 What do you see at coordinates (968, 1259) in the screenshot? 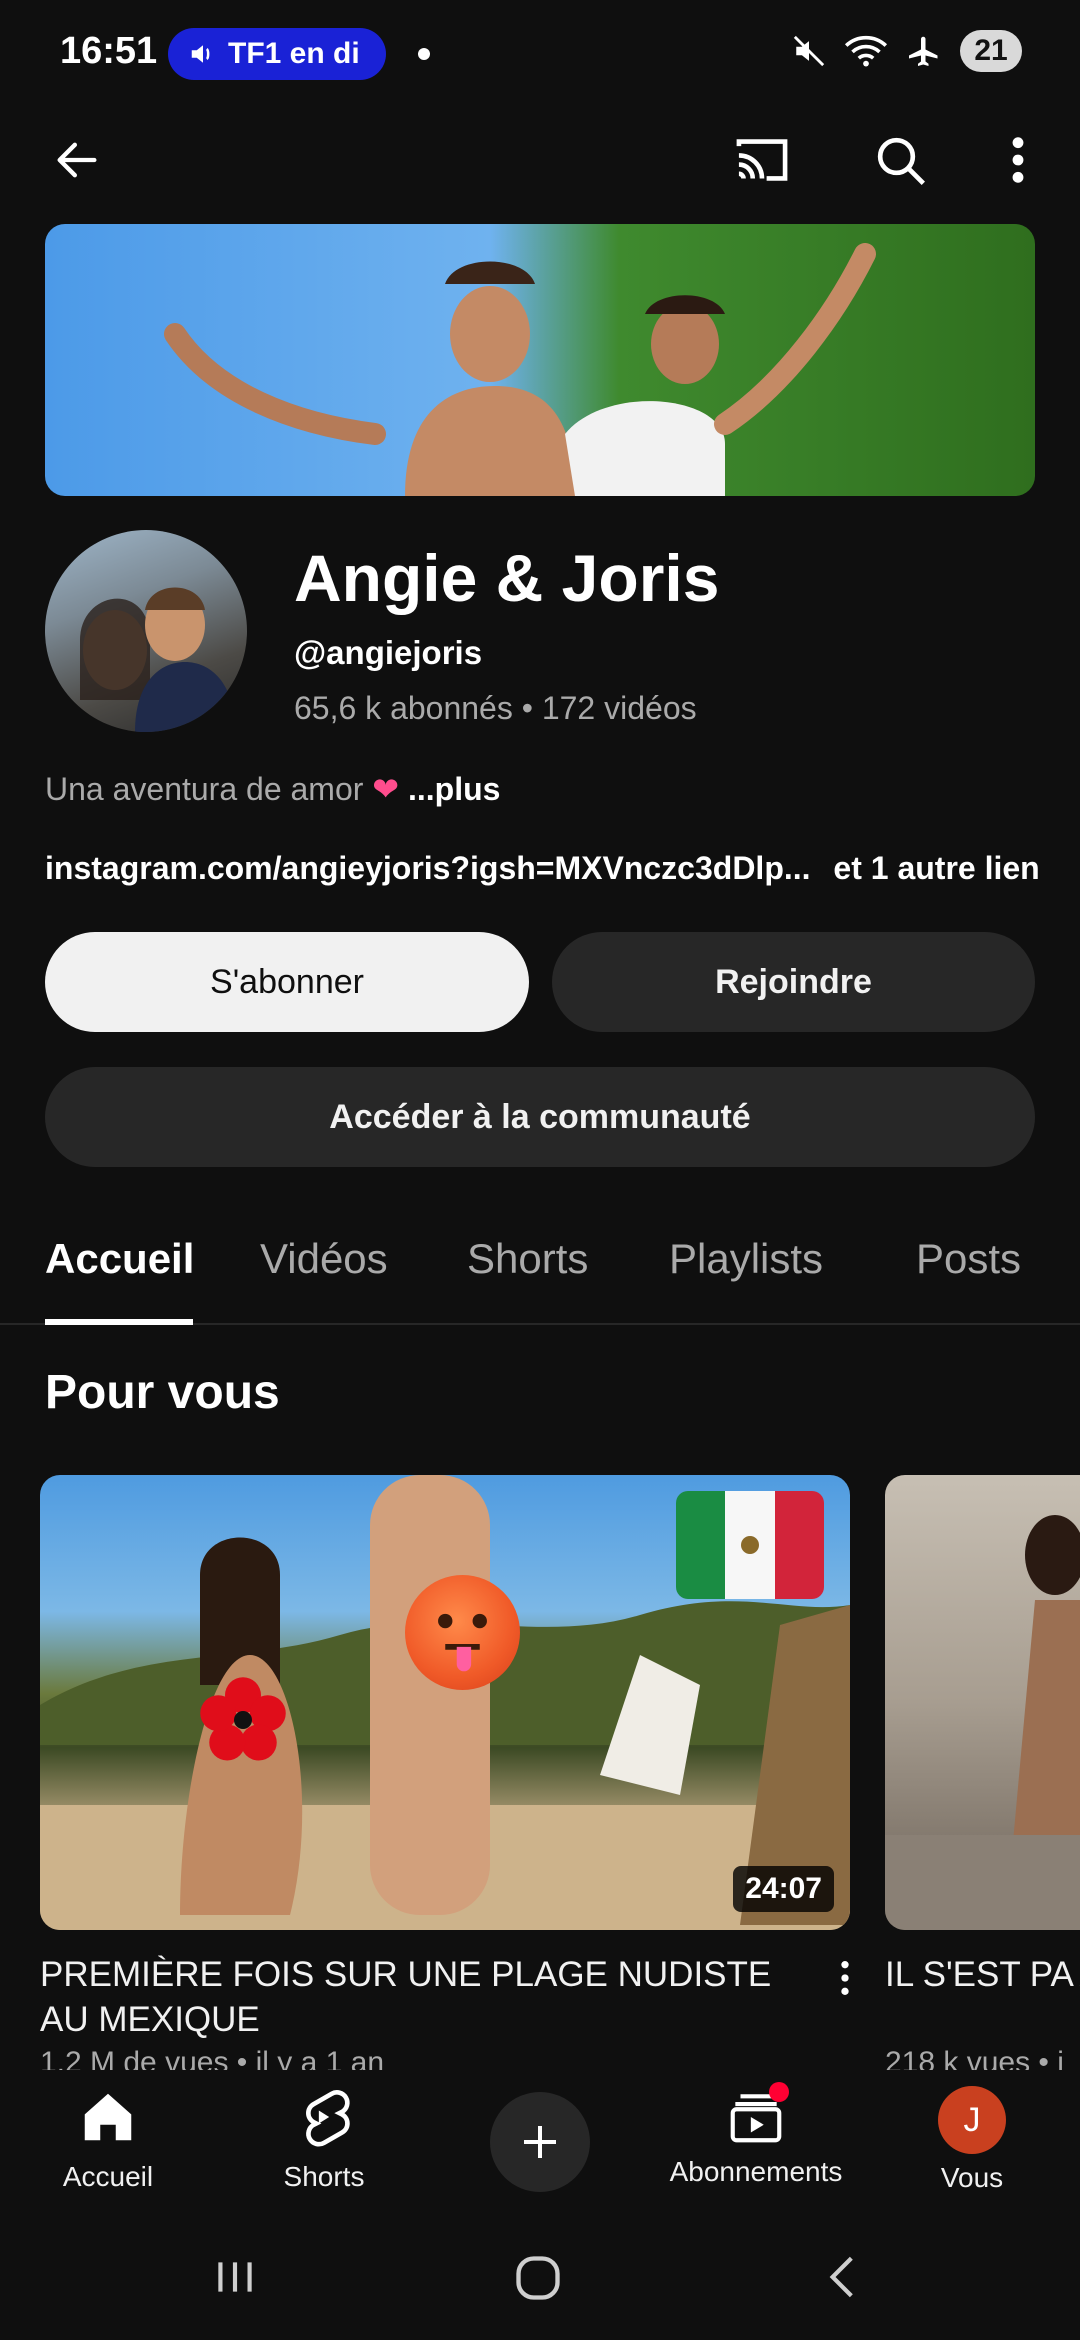
I see `tab-posts: Posts` at bounding box center [968, 1259].